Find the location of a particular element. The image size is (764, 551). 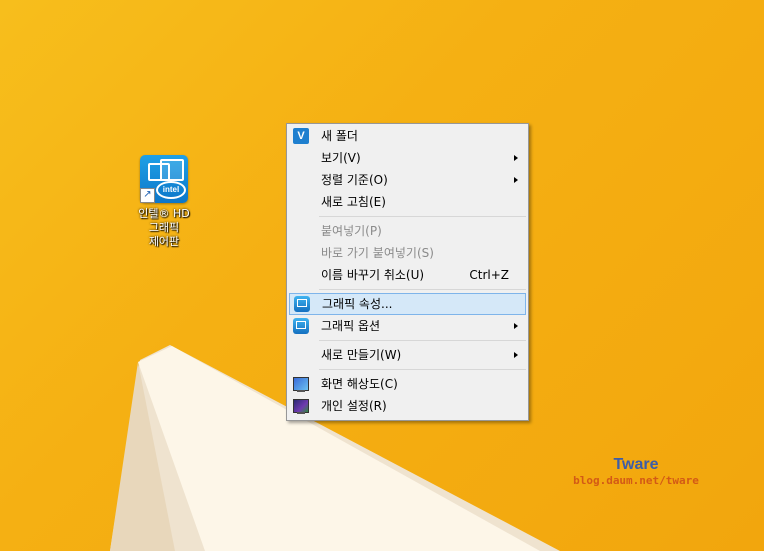

menu-item-label: 개인 설정(R) is located at coordinates (354, 406).